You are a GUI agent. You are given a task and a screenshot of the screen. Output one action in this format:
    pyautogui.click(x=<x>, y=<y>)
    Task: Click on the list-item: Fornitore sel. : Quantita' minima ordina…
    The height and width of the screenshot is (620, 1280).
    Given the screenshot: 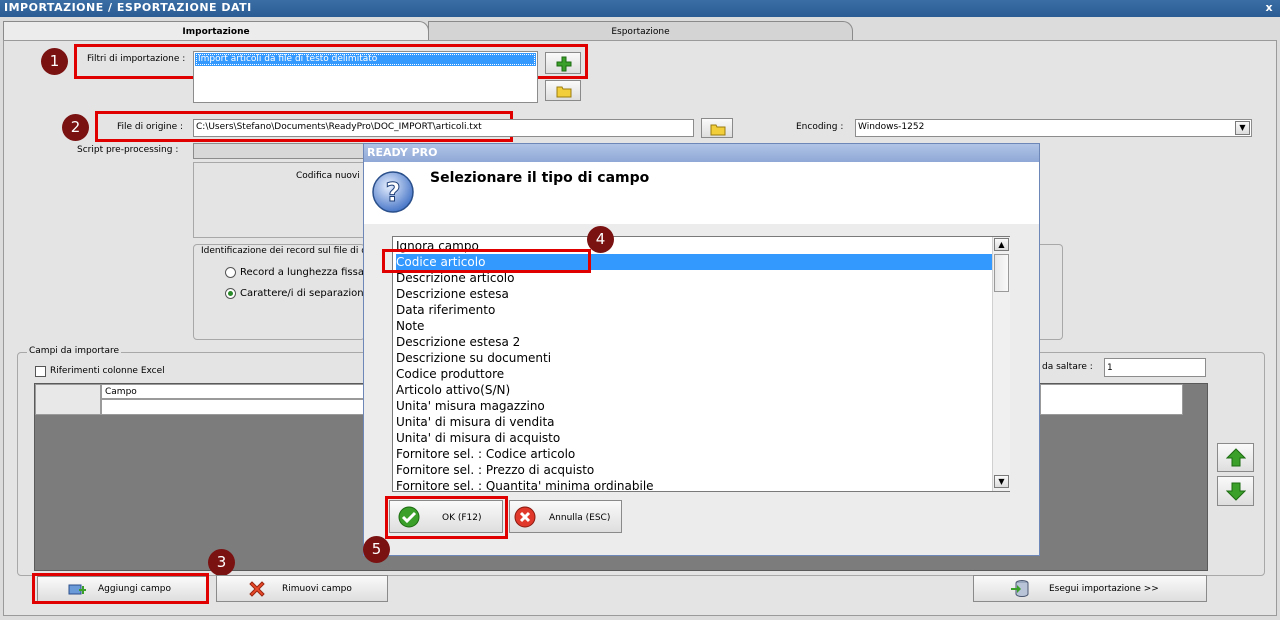 What is the action you would take?
    pyautogui.click(x=694, y=486)
    